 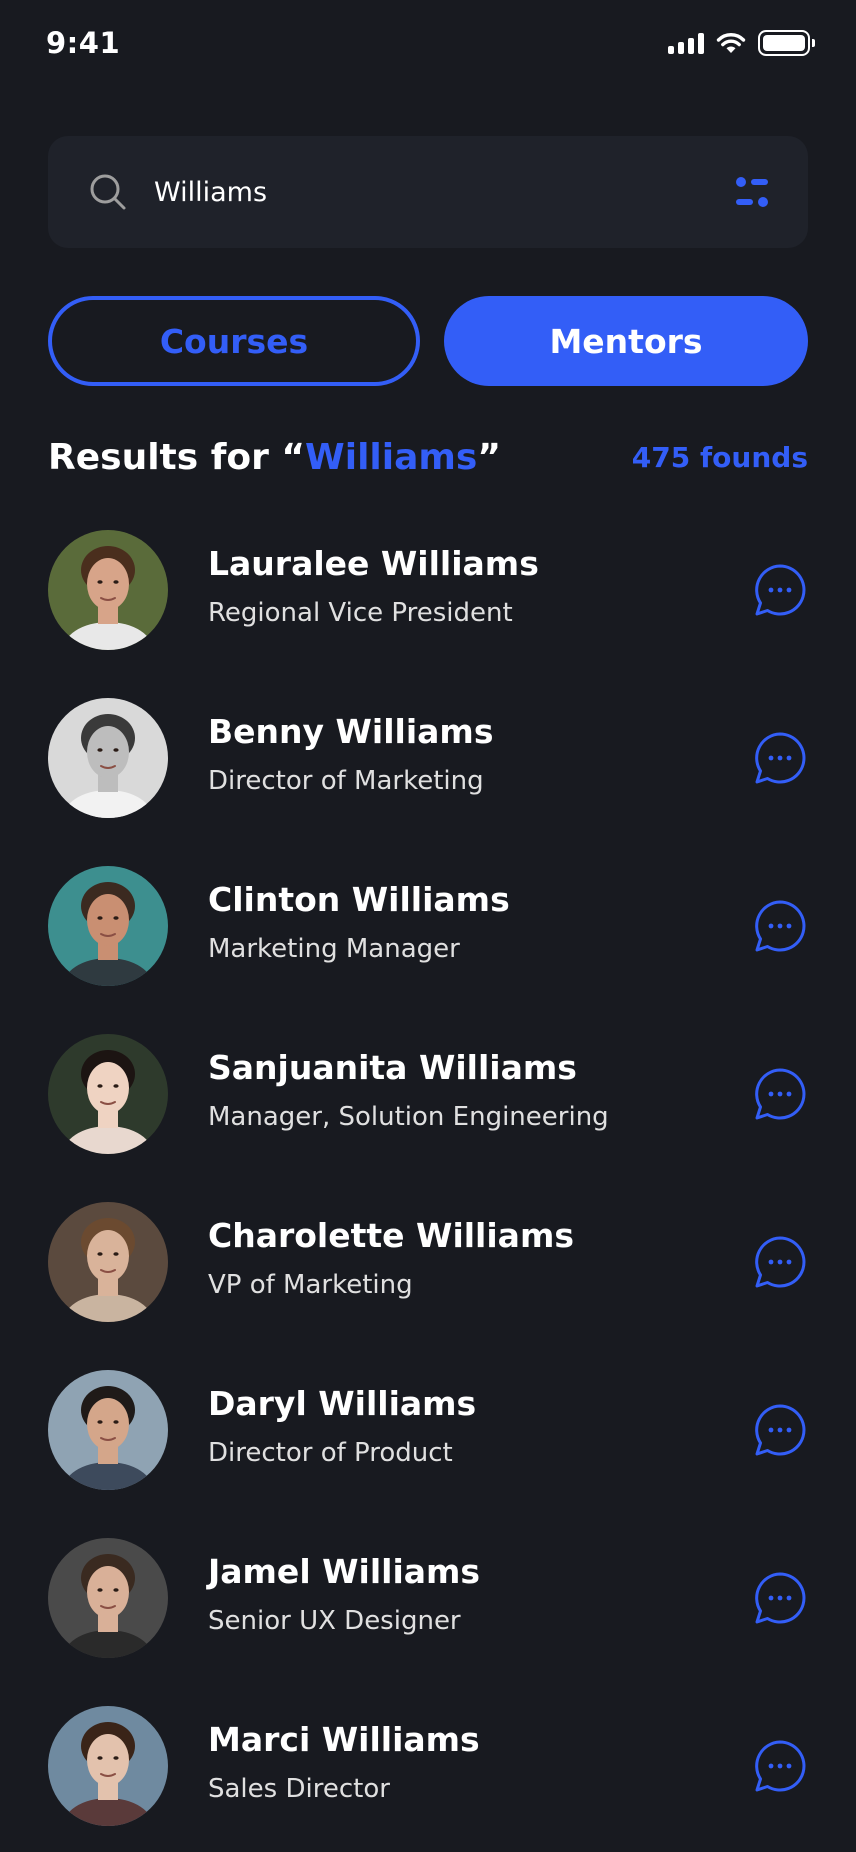 I want to click on battery-icon, so click(x=786, y=43).